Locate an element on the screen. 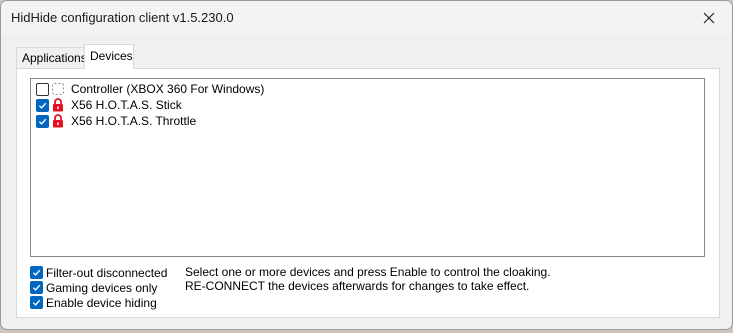 This screenshot has height=333, width=733. close-icon is located at coordinates (709, 17).